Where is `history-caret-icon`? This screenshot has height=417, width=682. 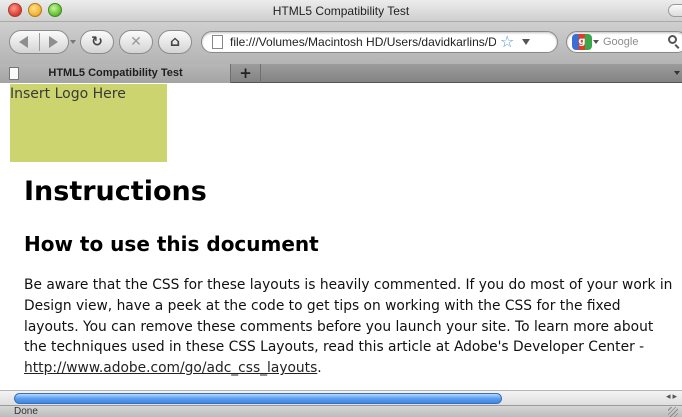 history-caret-icon is located at coordinates (73, 42).